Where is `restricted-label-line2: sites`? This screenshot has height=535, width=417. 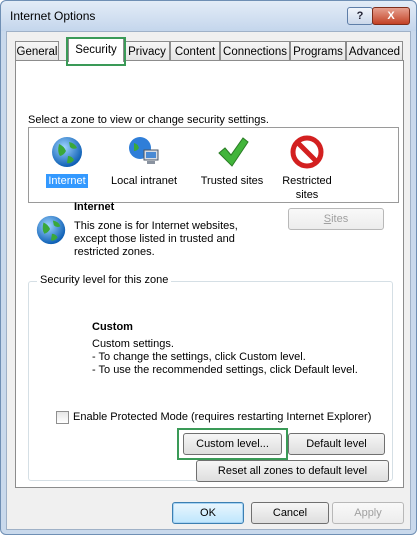
restricted-label-line2: sites is located at coordinates (307, 195).